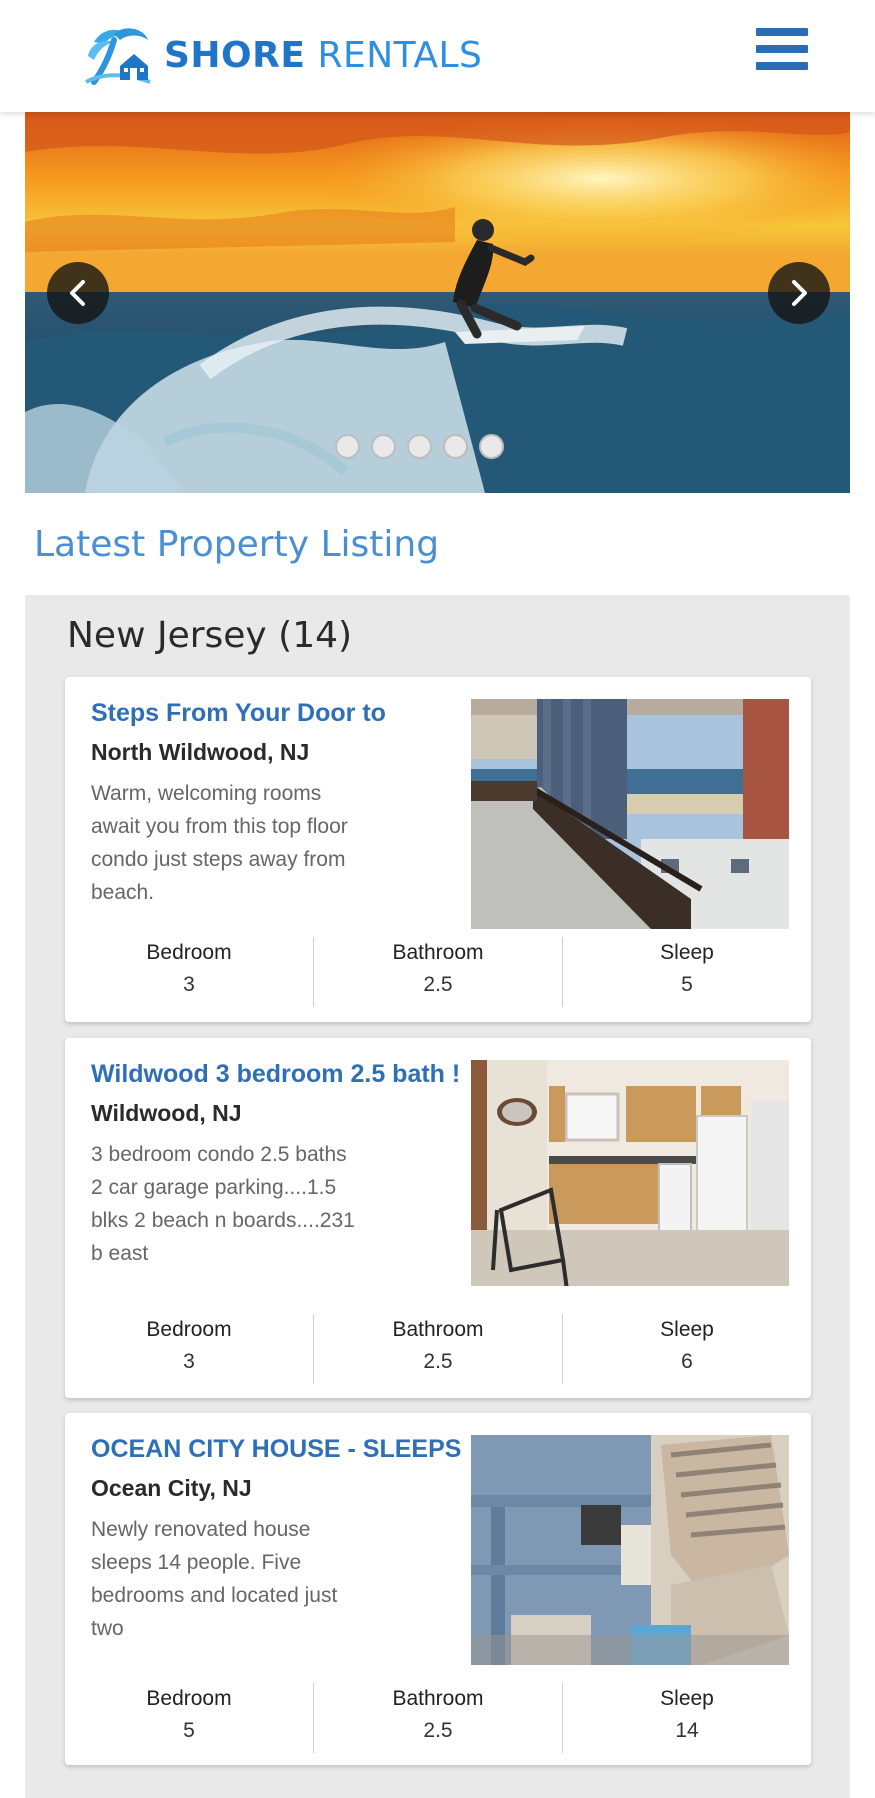 This screenshot has width=875, height=1798. Describe the element at coordinates (687, 1730) in the screenshot. I see `sleep-value: 14` at that location.